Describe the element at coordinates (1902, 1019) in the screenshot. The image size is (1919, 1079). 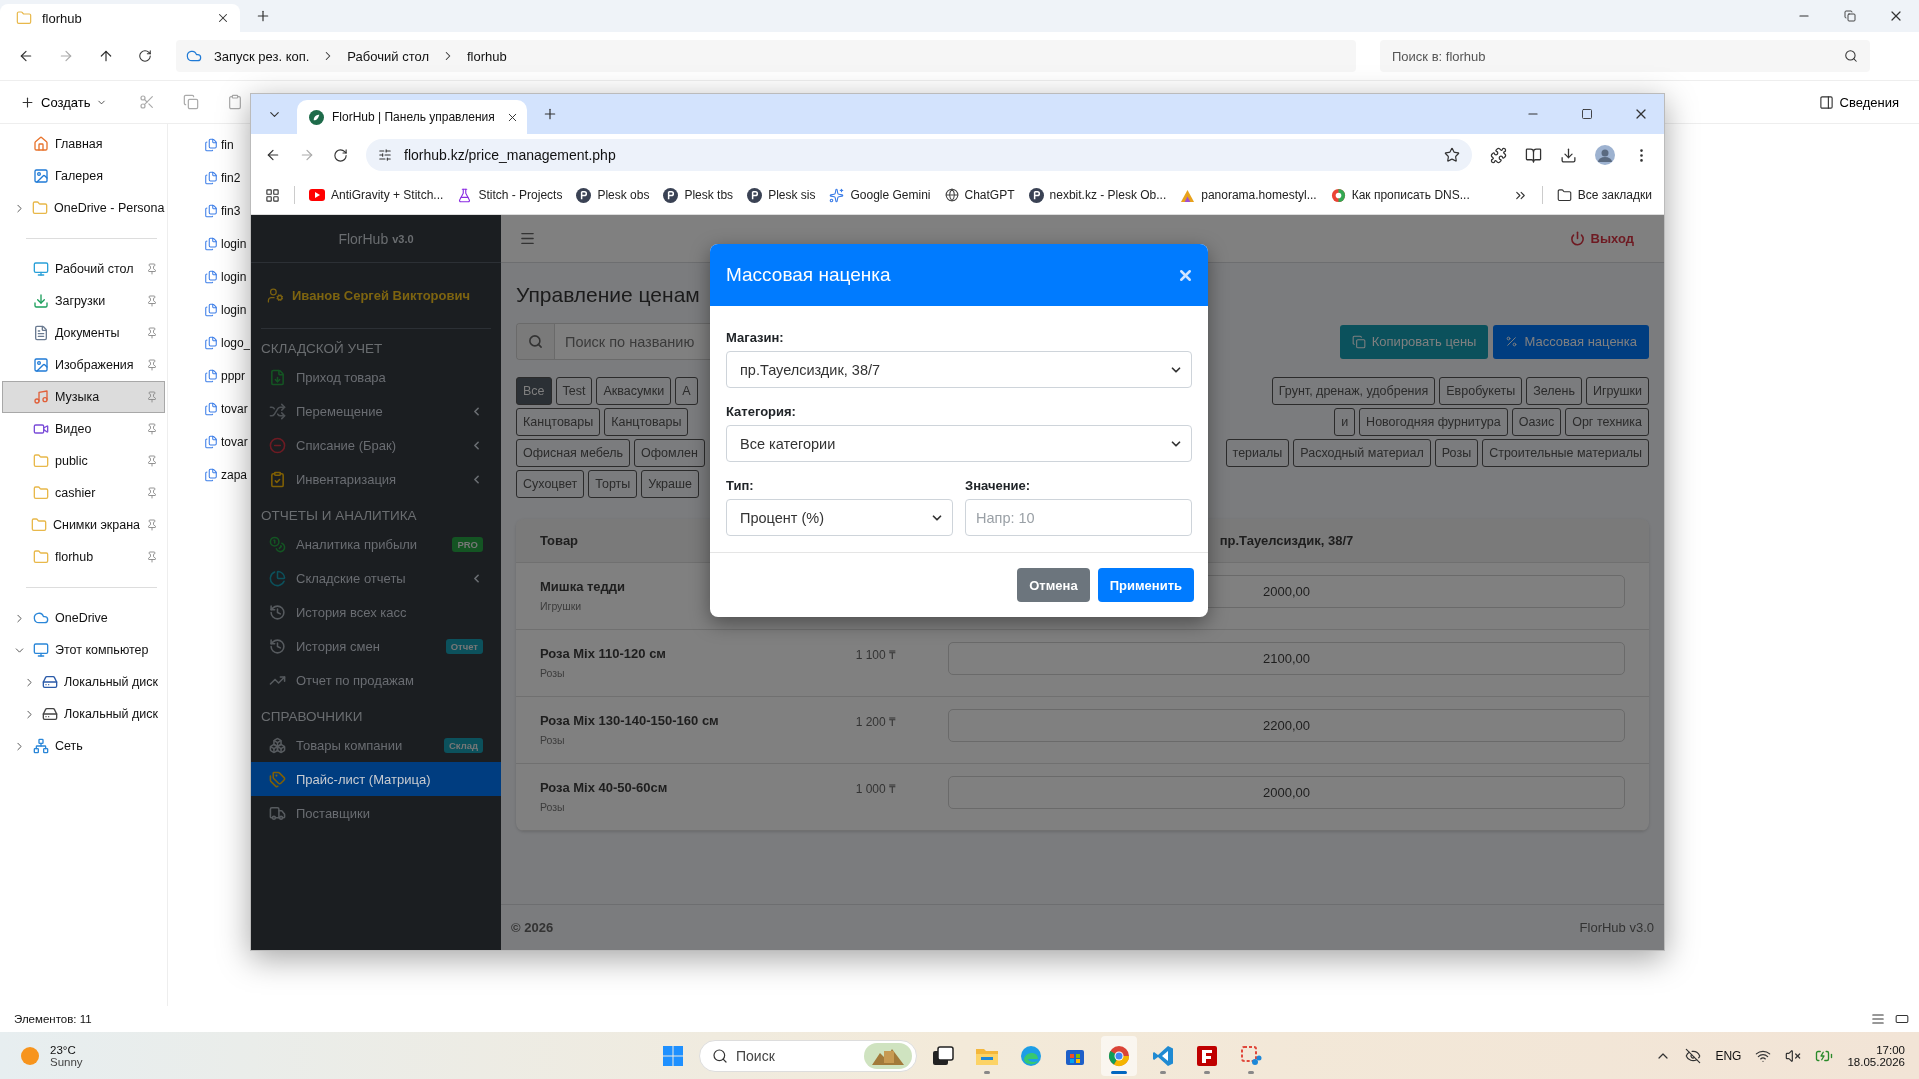
I see `tiles-view-icon` at that location.